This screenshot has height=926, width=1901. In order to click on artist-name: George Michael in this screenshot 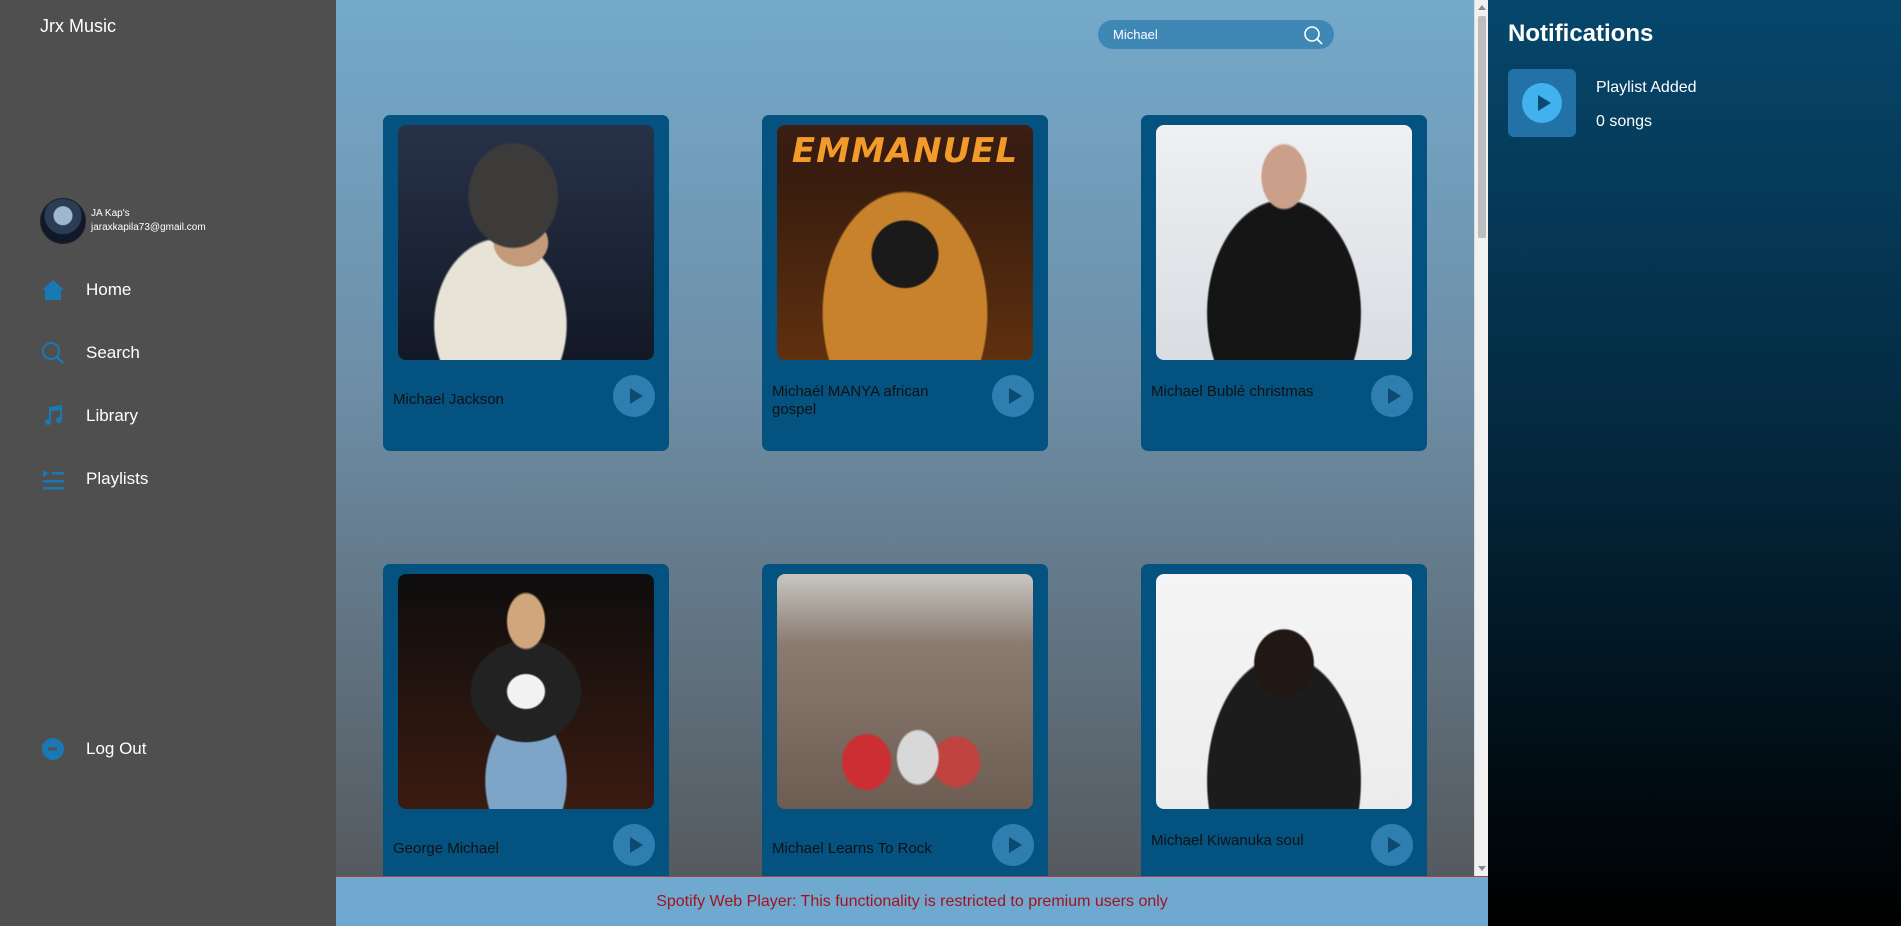, I will do `click(446, 848)`.